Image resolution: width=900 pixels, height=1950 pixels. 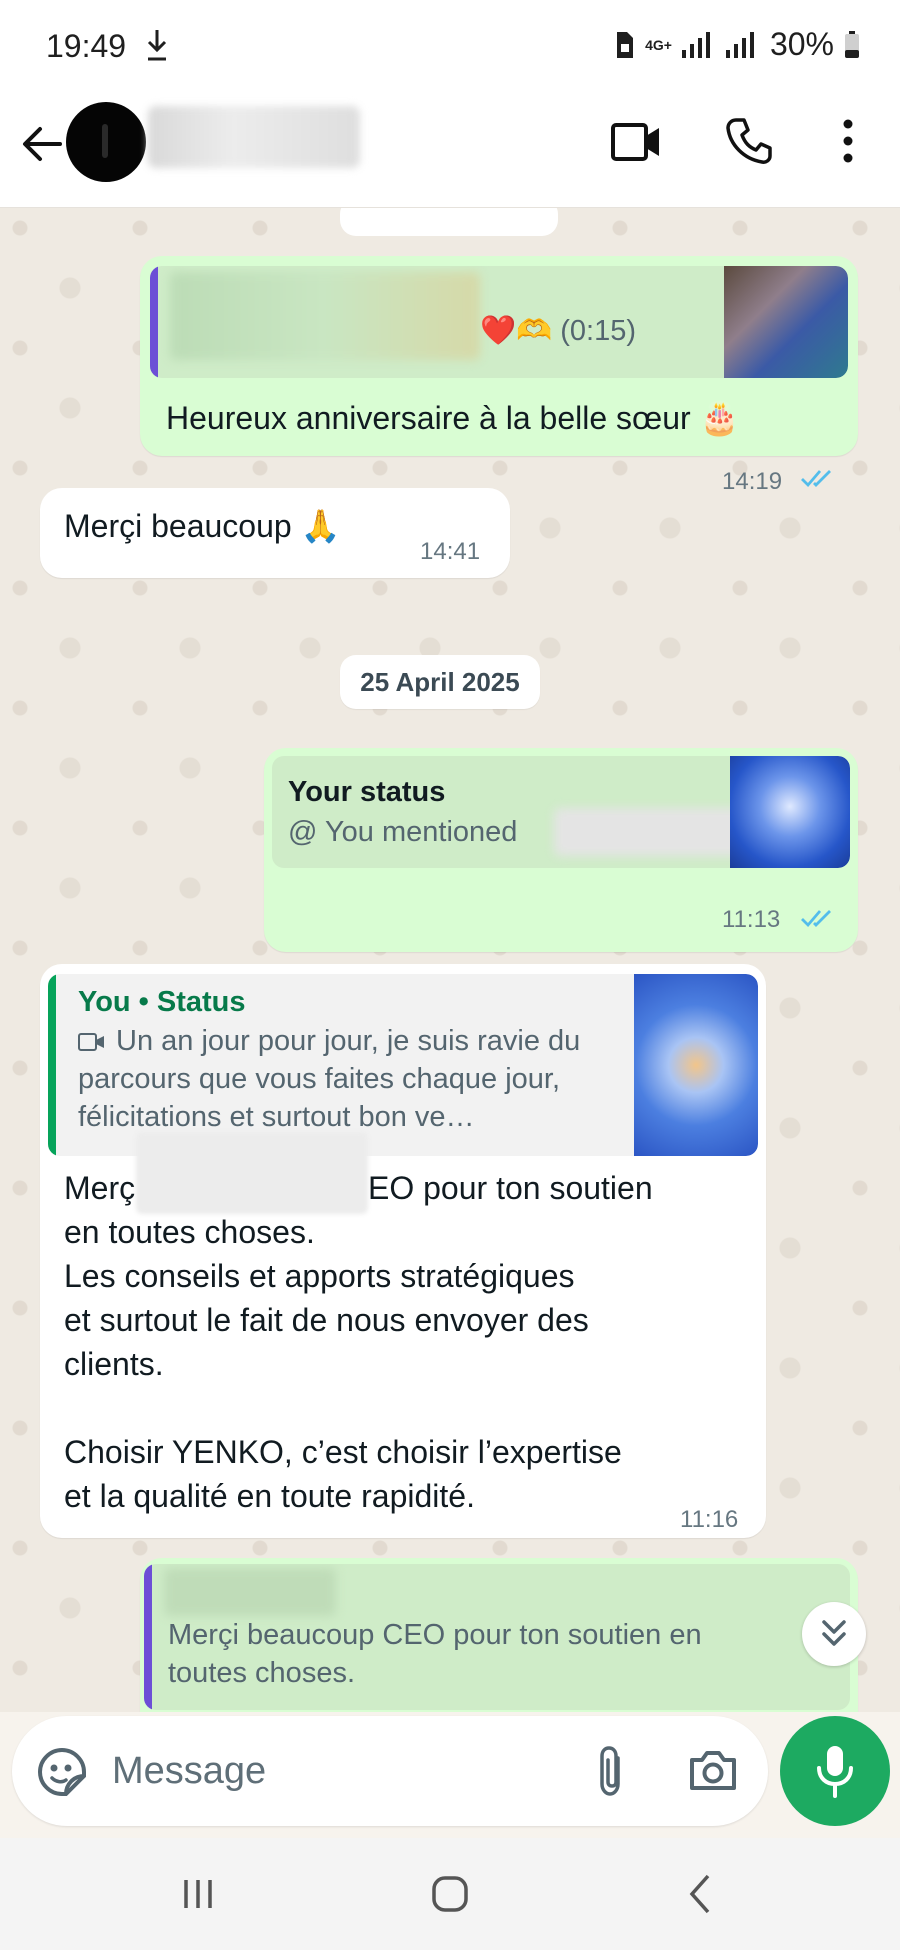 I want to click on back-arrow-icon, so click(x=42, y=144).